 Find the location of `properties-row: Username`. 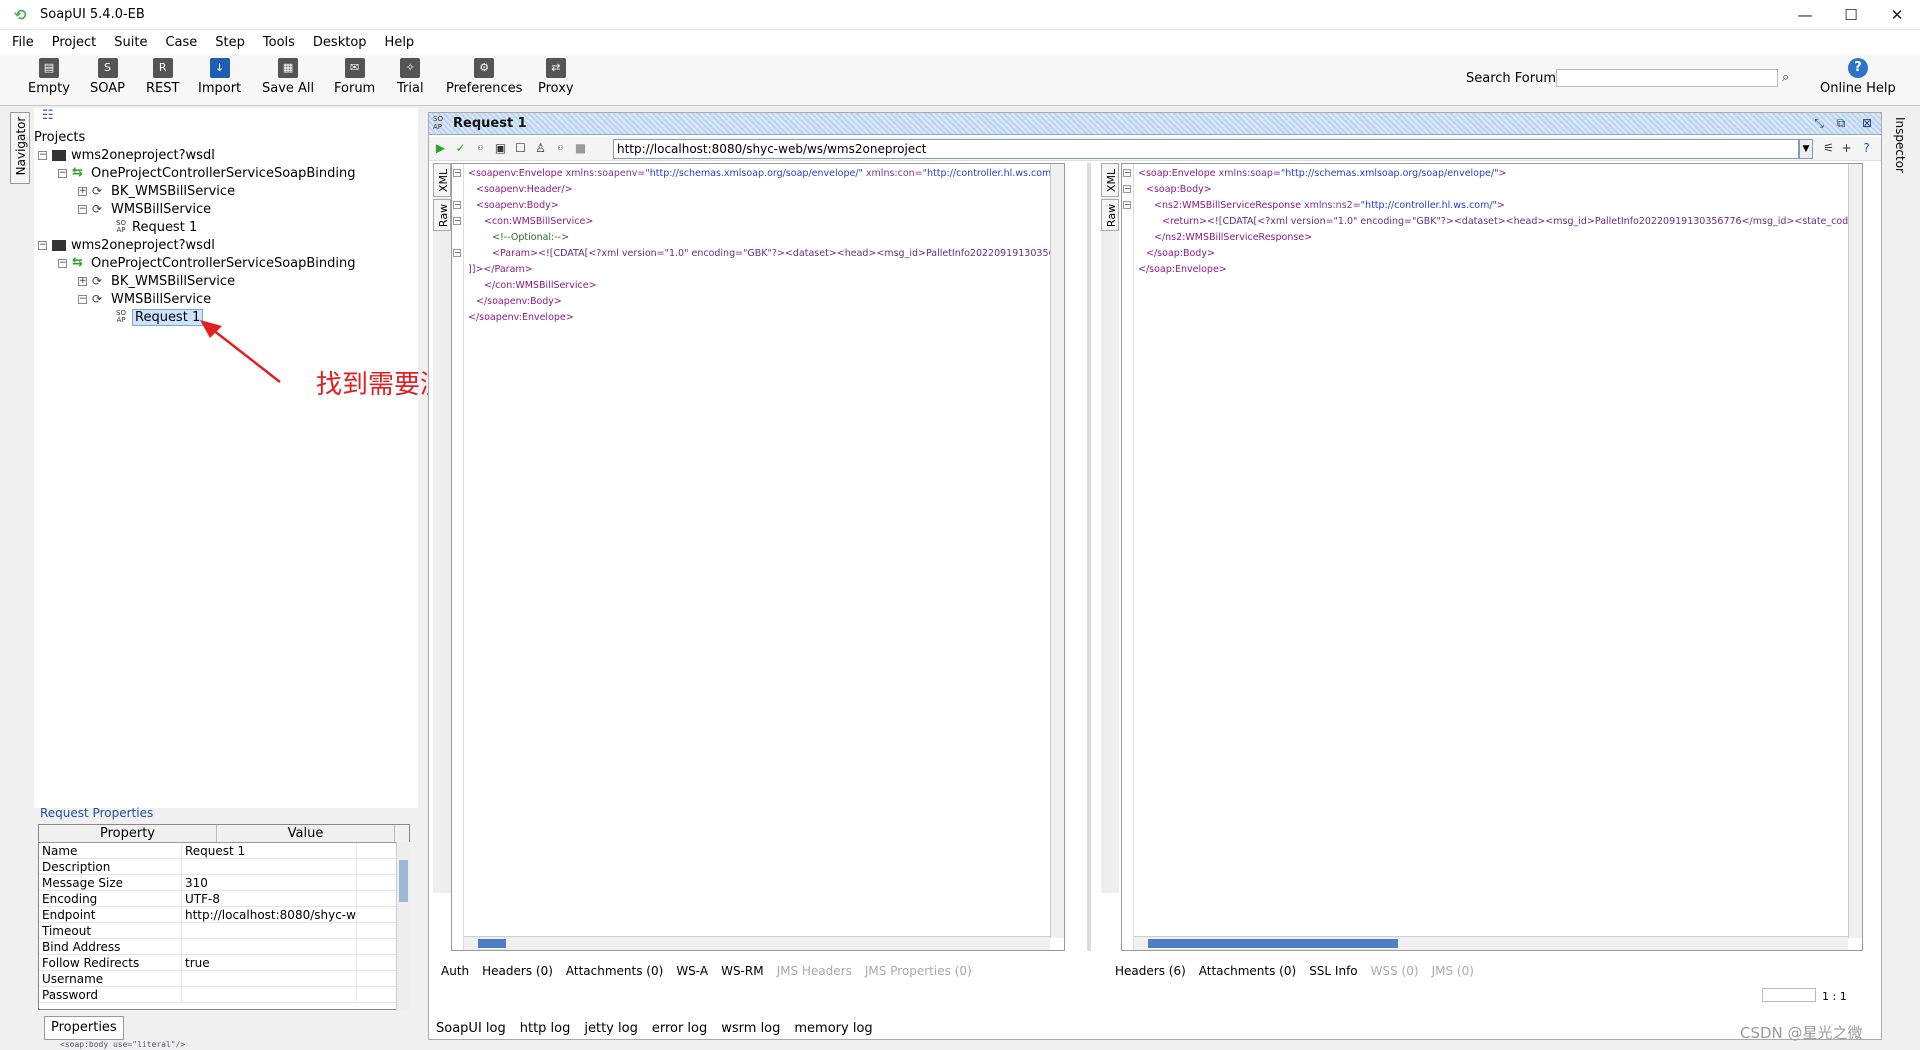

properties-row: Username is located at coordinates (224, 979).